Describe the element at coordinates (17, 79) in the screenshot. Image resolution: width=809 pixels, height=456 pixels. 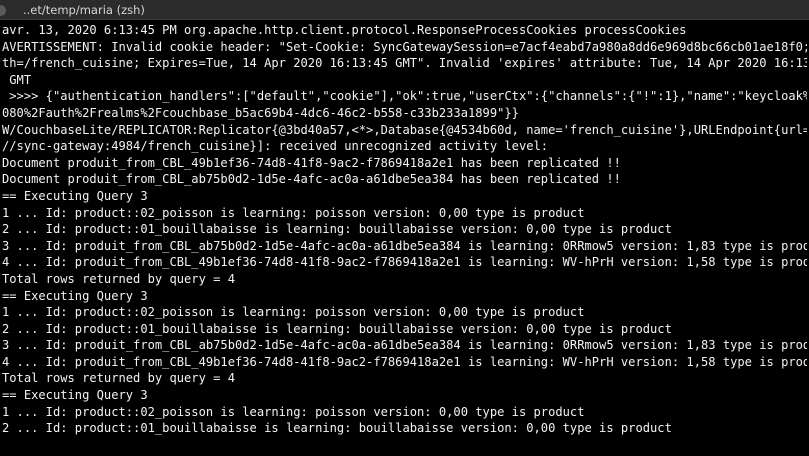
I see `terminal-line: GMT` at that location.